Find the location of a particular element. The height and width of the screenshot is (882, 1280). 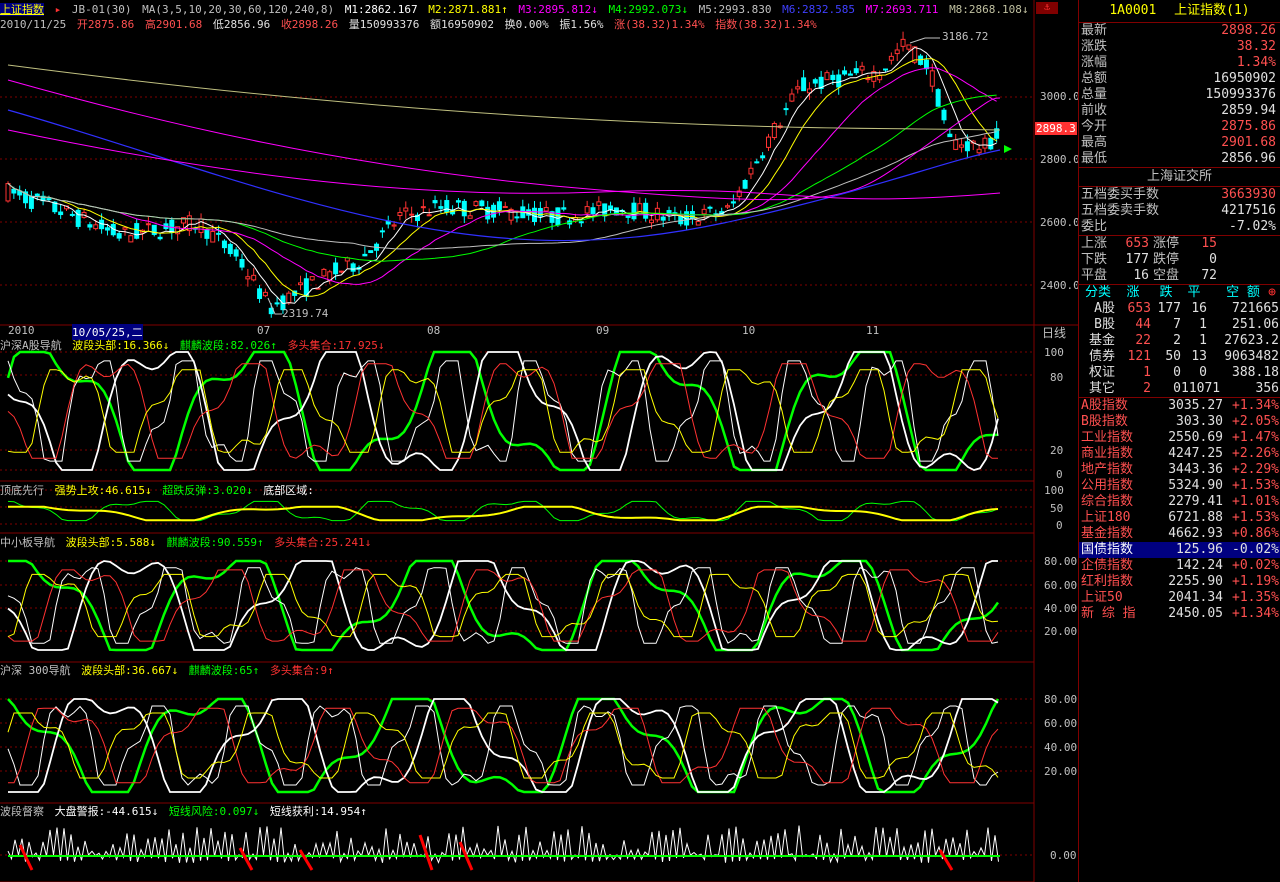

list-item: 上证180 6721.88 +1.53% is located at coordinates (1179, 518).